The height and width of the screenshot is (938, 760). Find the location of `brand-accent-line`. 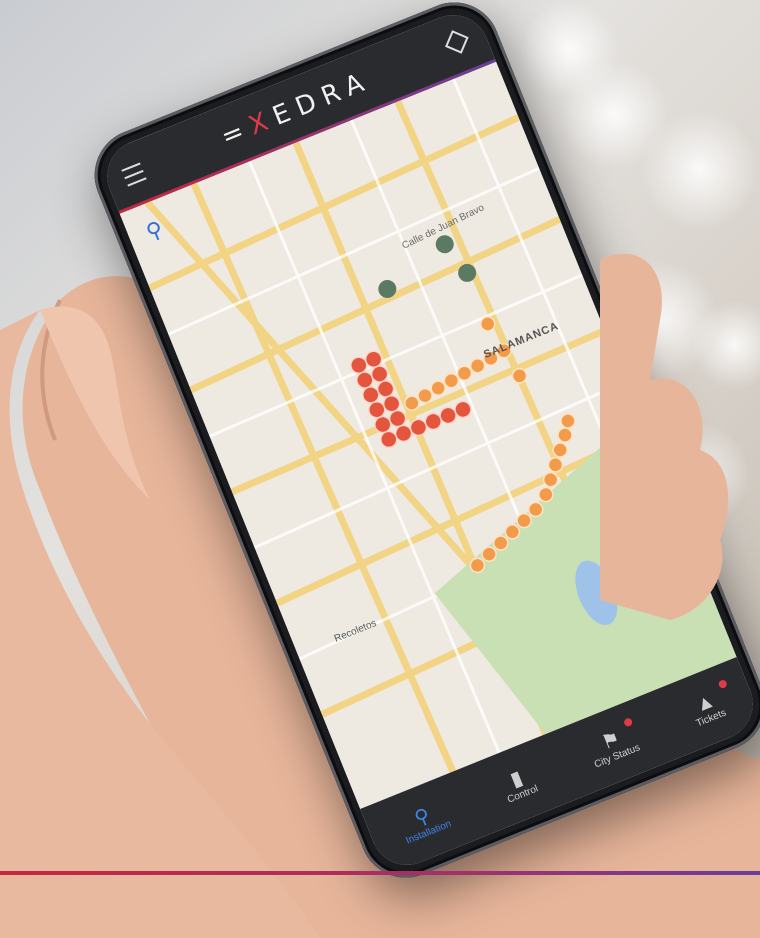

brand-accent-line is located at coordinates (380, 873).